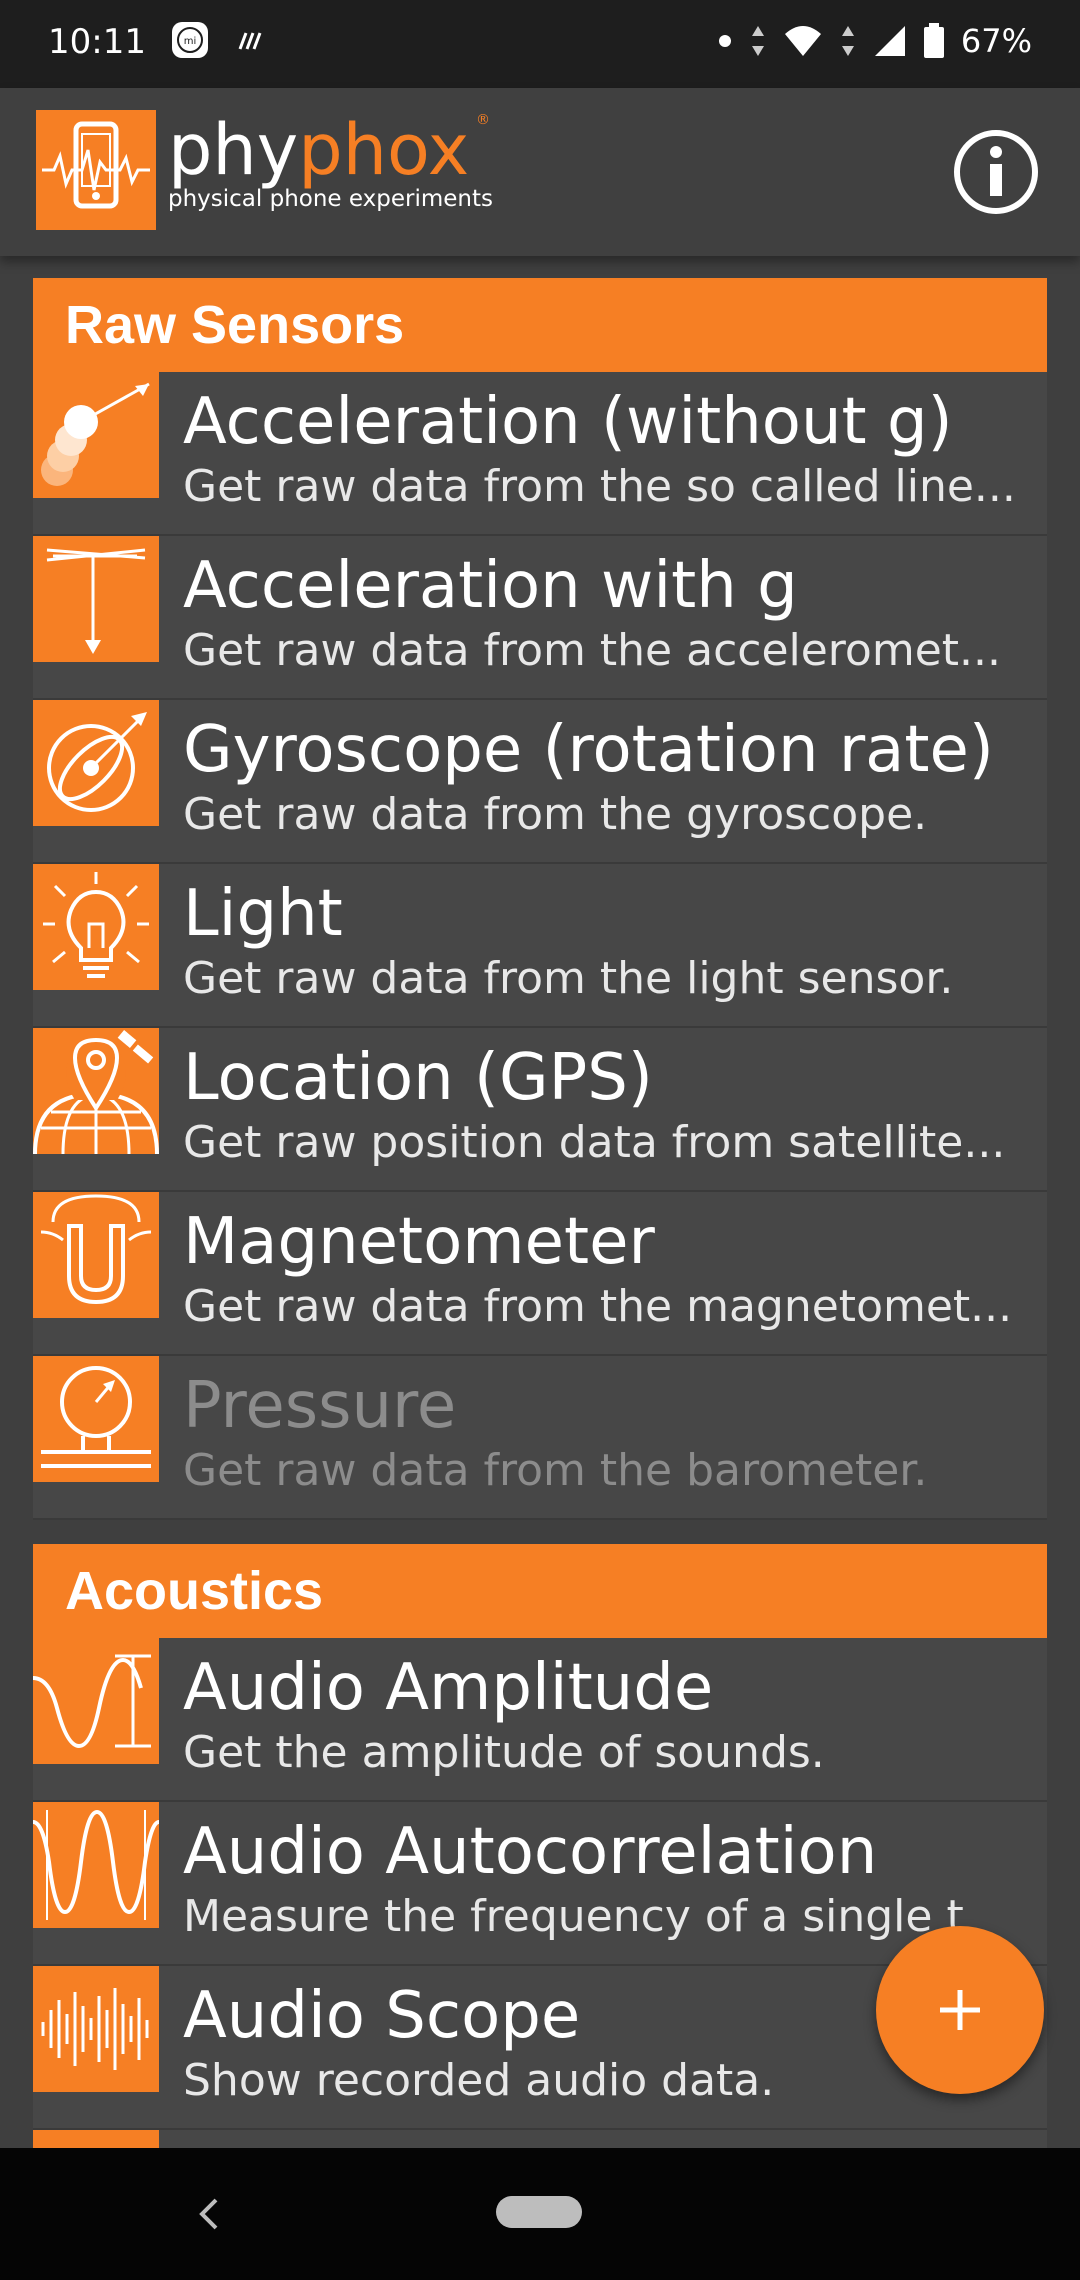 This screenshot has height=2280, width=1080. Describe the element at coordinates (418, 1078) in the screenshot. I see `item-title: Location (GPS)` at that location.